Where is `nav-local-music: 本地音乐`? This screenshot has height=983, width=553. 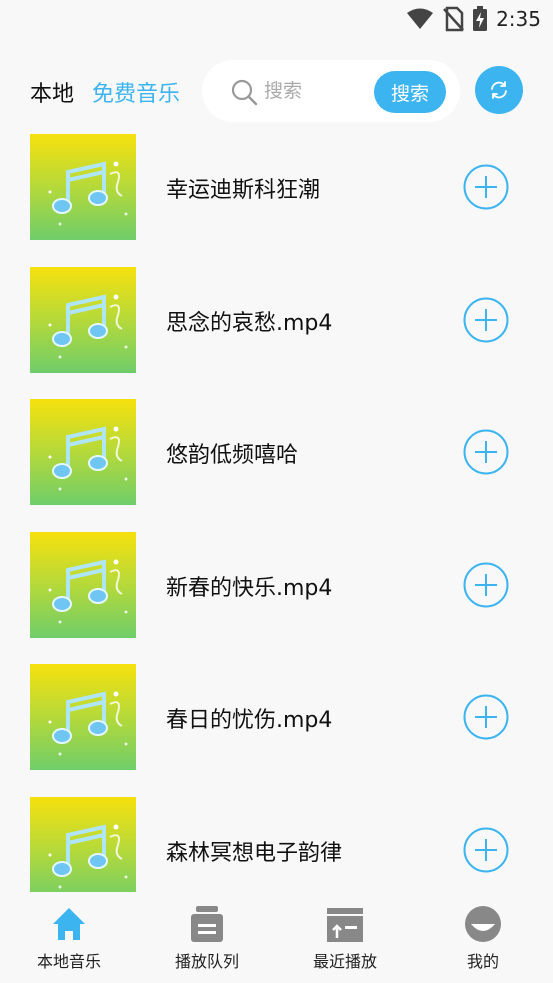
nav-local-music: 本地音乐 is located at coordinates (69, 937).